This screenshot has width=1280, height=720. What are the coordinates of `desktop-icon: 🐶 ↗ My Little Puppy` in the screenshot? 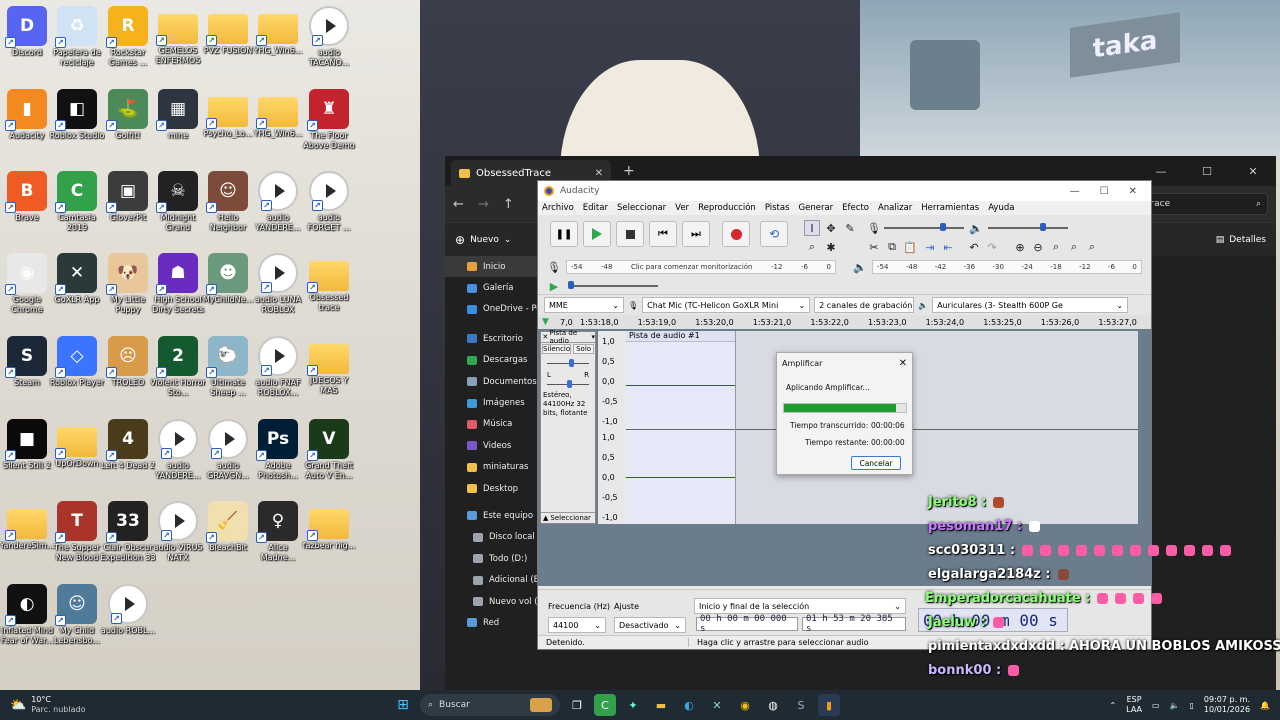 It's located at (128, 284).